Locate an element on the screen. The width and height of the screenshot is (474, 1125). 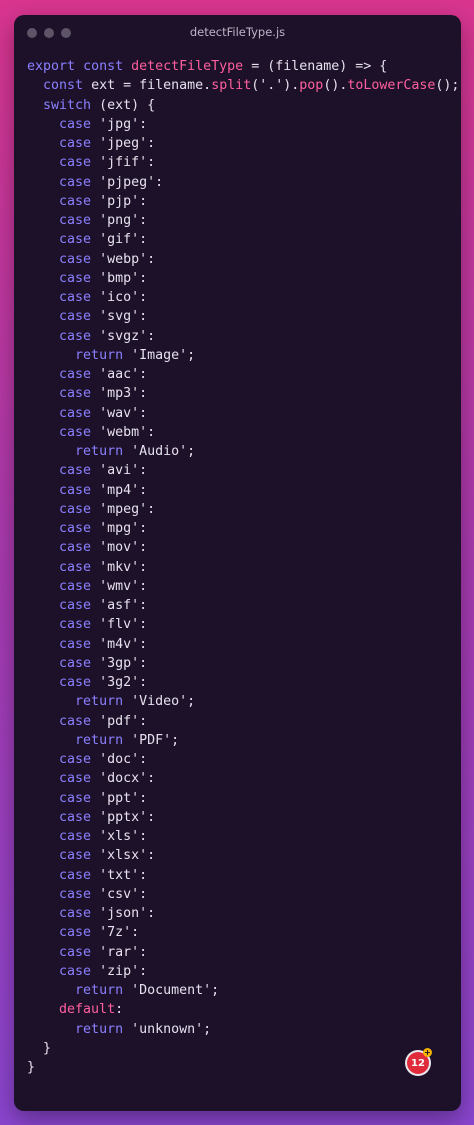
code-line: switch (ext) { is located at coordinates (99, 105).